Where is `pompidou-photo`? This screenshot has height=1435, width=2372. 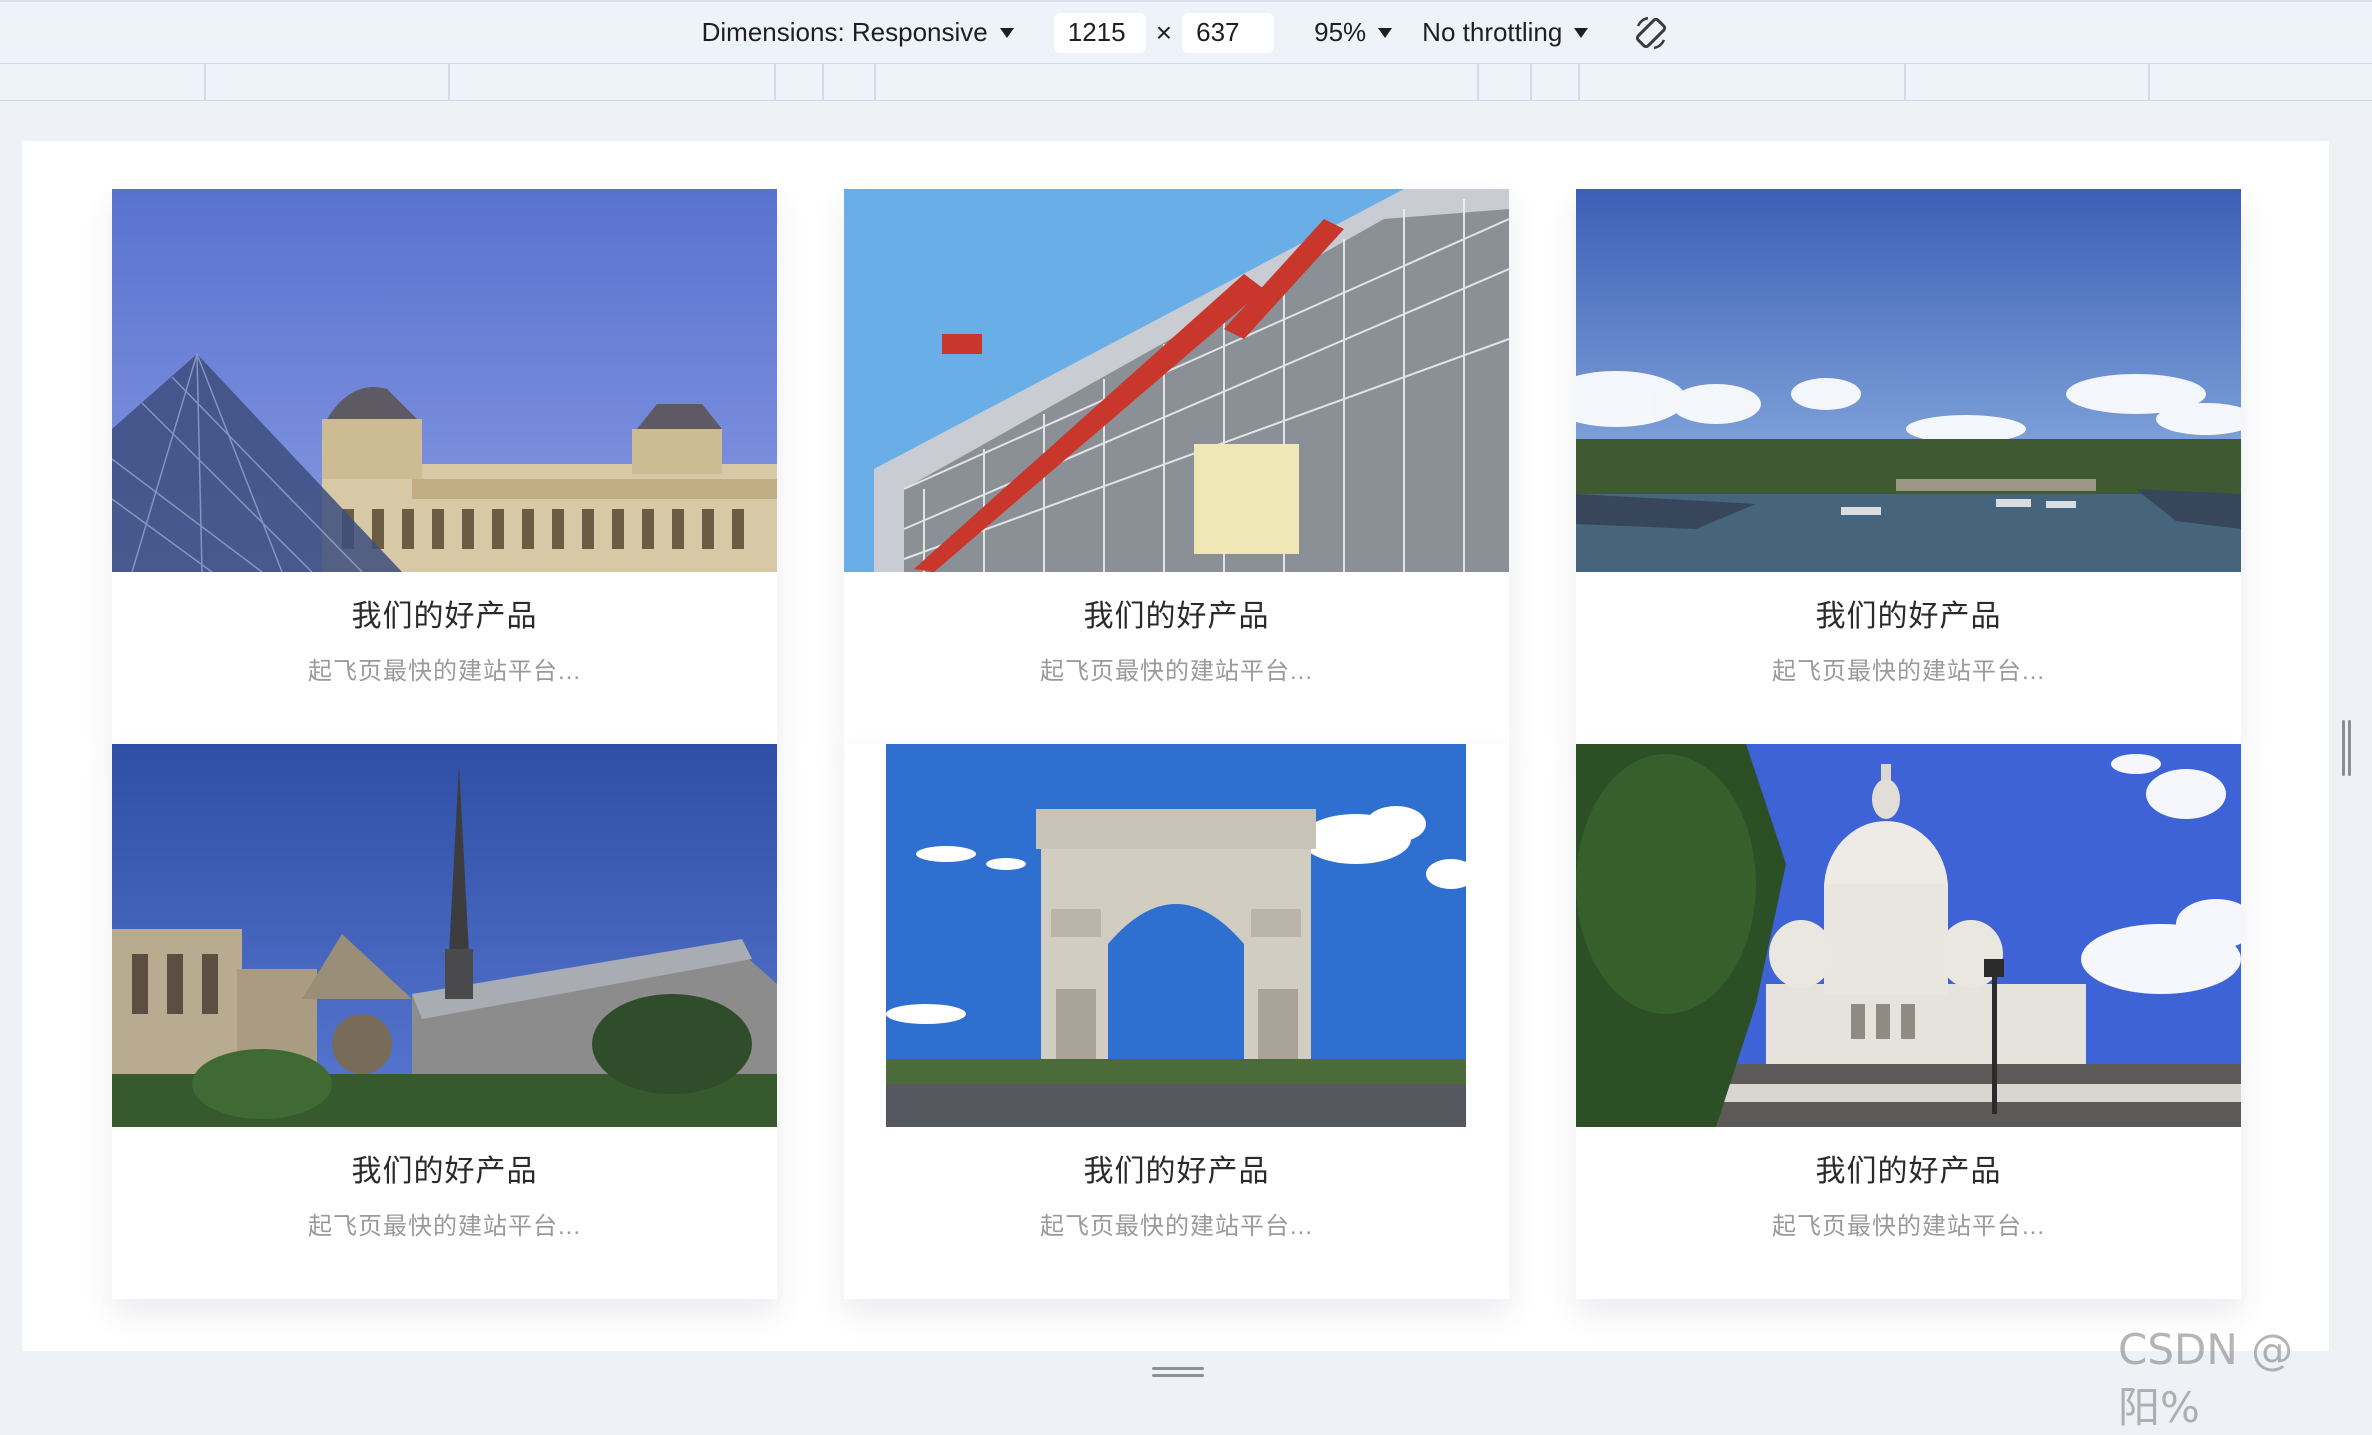 pompidou-photo is located at coordinates (1176, 380).